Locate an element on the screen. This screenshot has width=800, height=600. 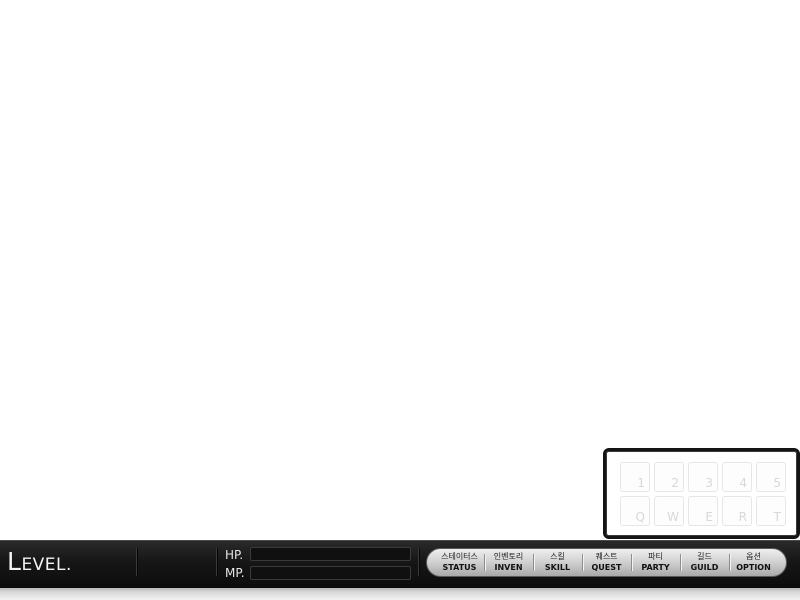
quickslot-1: 1 is located at coordinates (635, 477).